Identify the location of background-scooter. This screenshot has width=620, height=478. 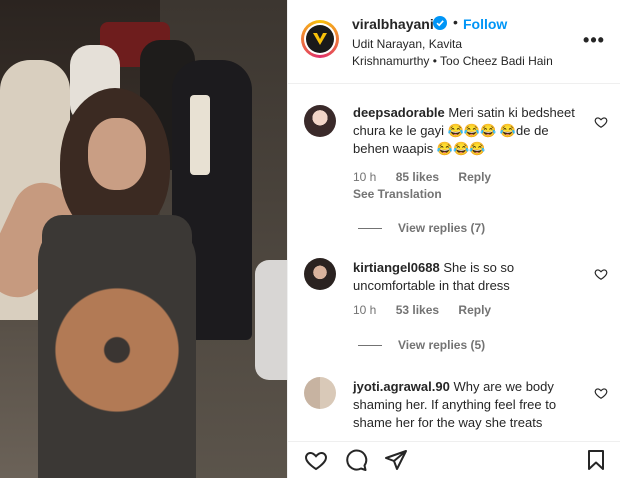
(271, 320).